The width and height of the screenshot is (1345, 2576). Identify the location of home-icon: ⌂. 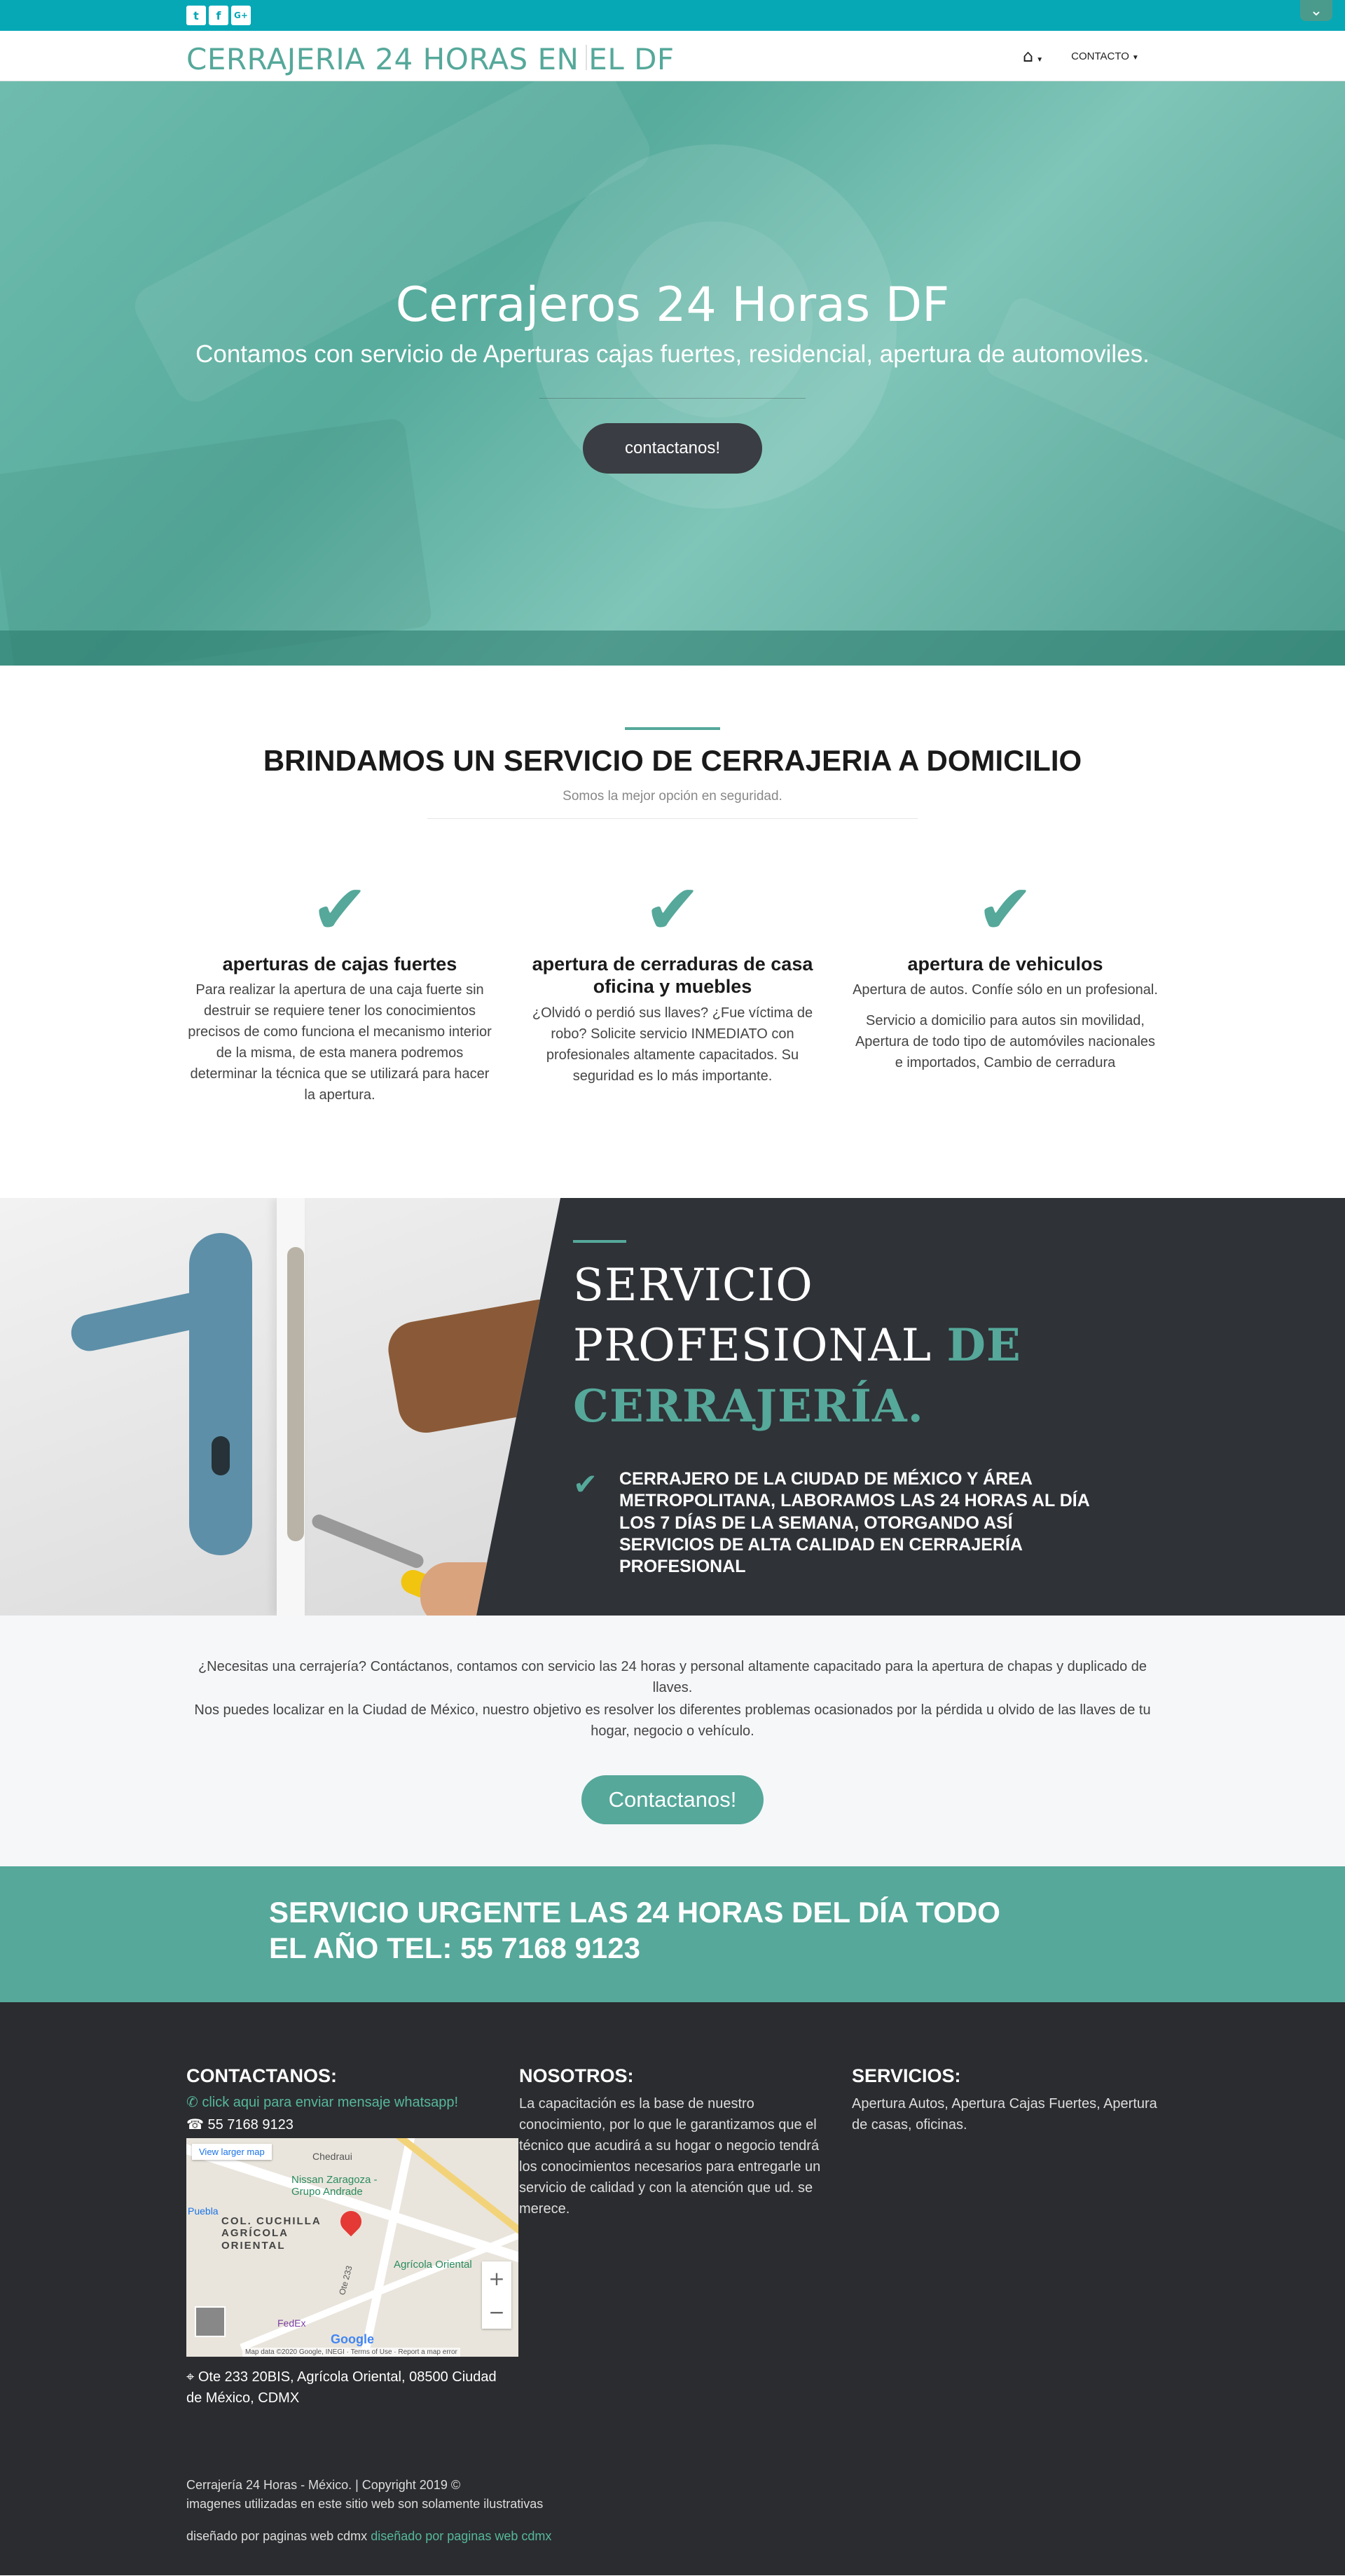
(1028, 56).